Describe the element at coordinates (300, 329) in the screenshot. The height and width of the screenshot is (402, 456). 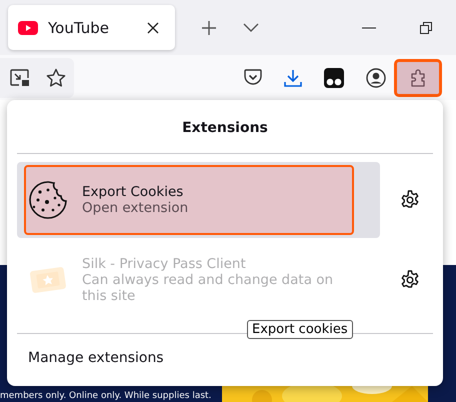
I see `tooltip: Export cookies` at that location.